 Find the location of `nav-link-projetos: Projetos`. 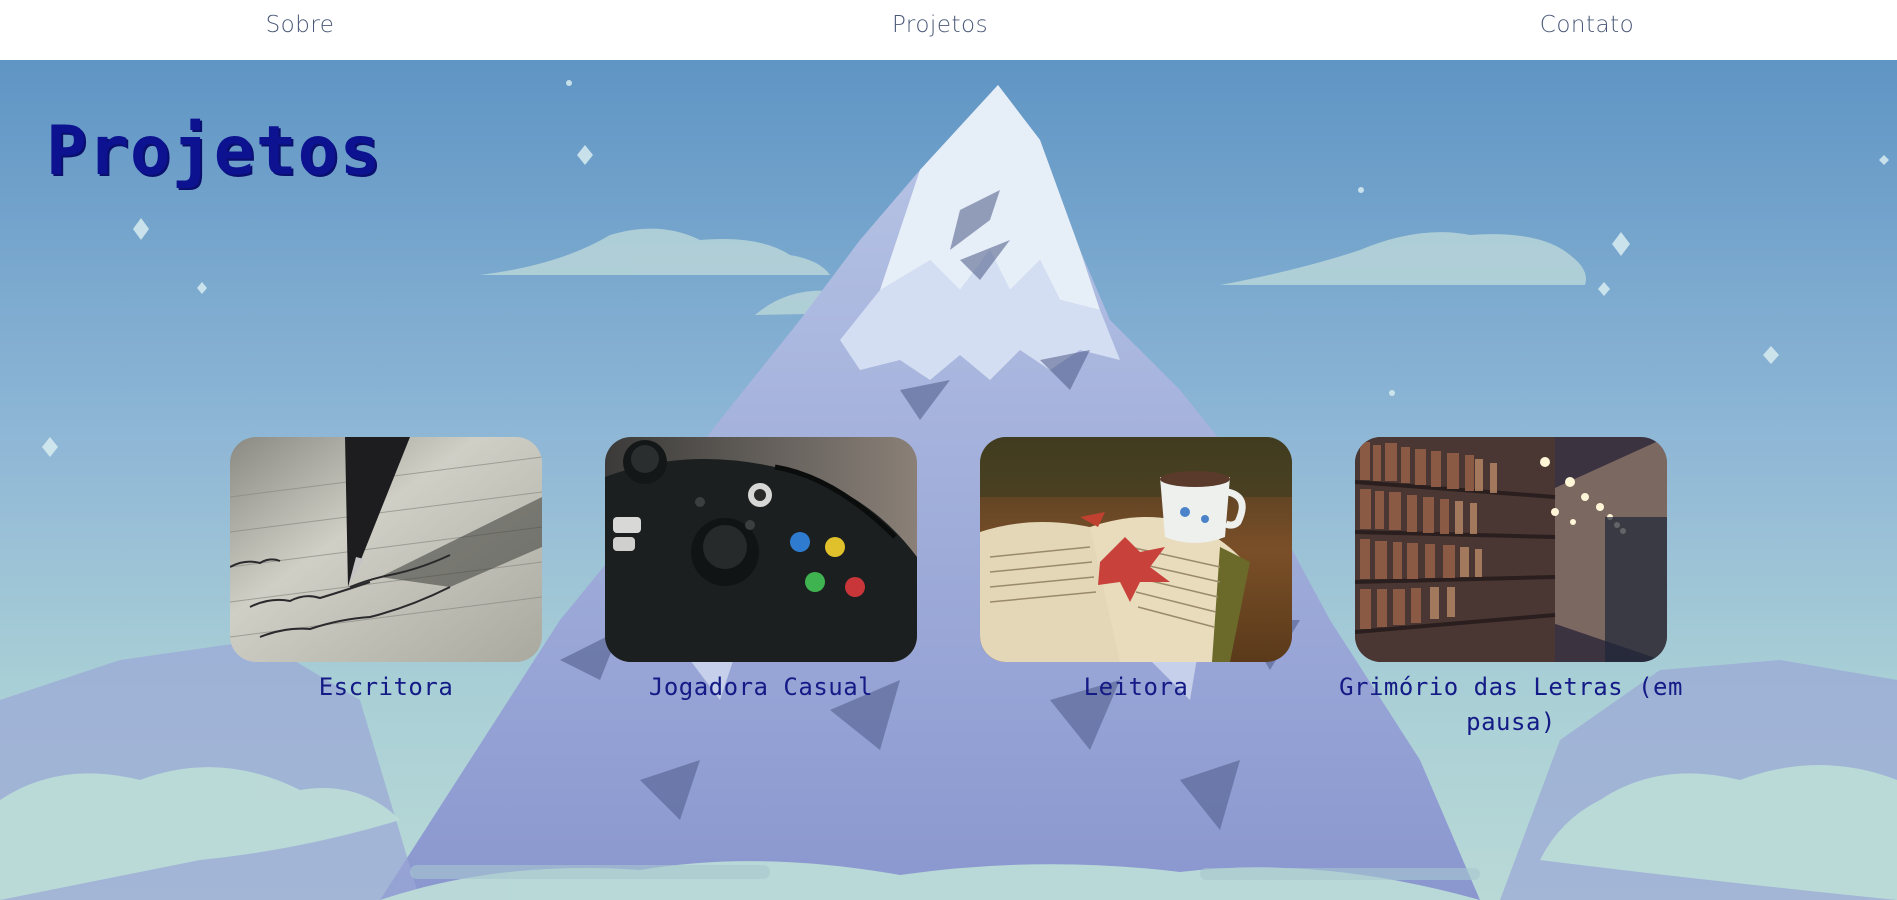

nav-link-projetos: Projetos is located at coordinates (940, 25).